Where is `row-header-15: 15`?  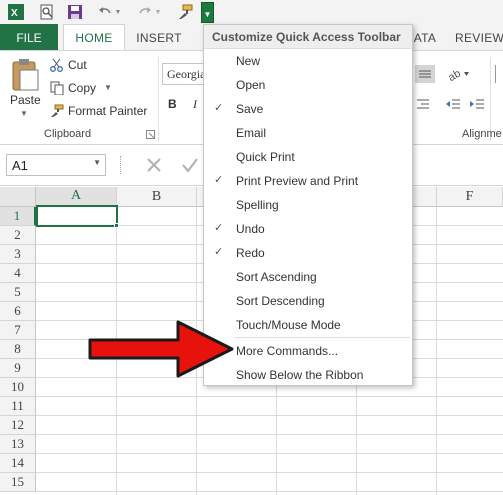
row-header-15: 15 is located at coordinates (18, 482).